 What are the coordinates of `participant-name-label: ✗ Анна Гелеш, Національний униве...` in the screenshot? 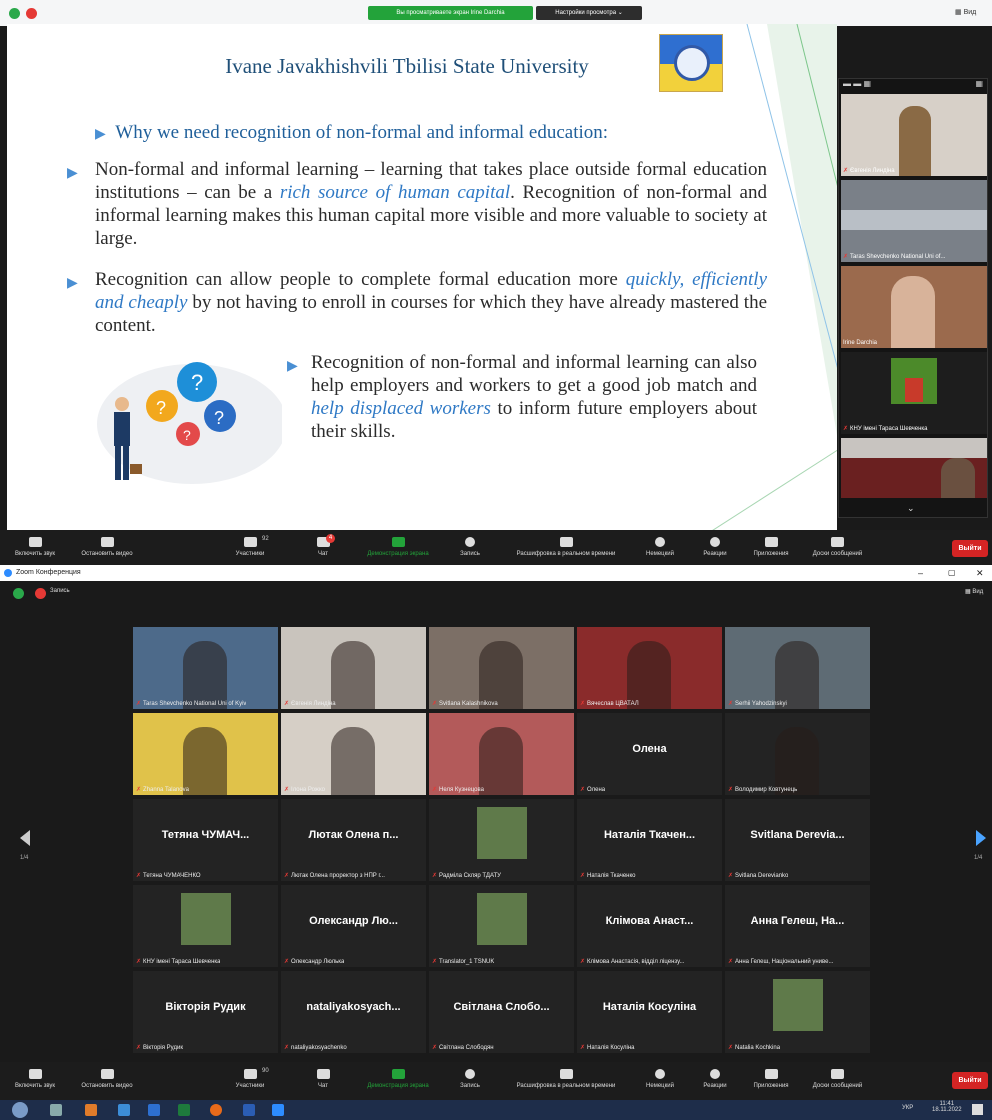 It's located at (781, 961).